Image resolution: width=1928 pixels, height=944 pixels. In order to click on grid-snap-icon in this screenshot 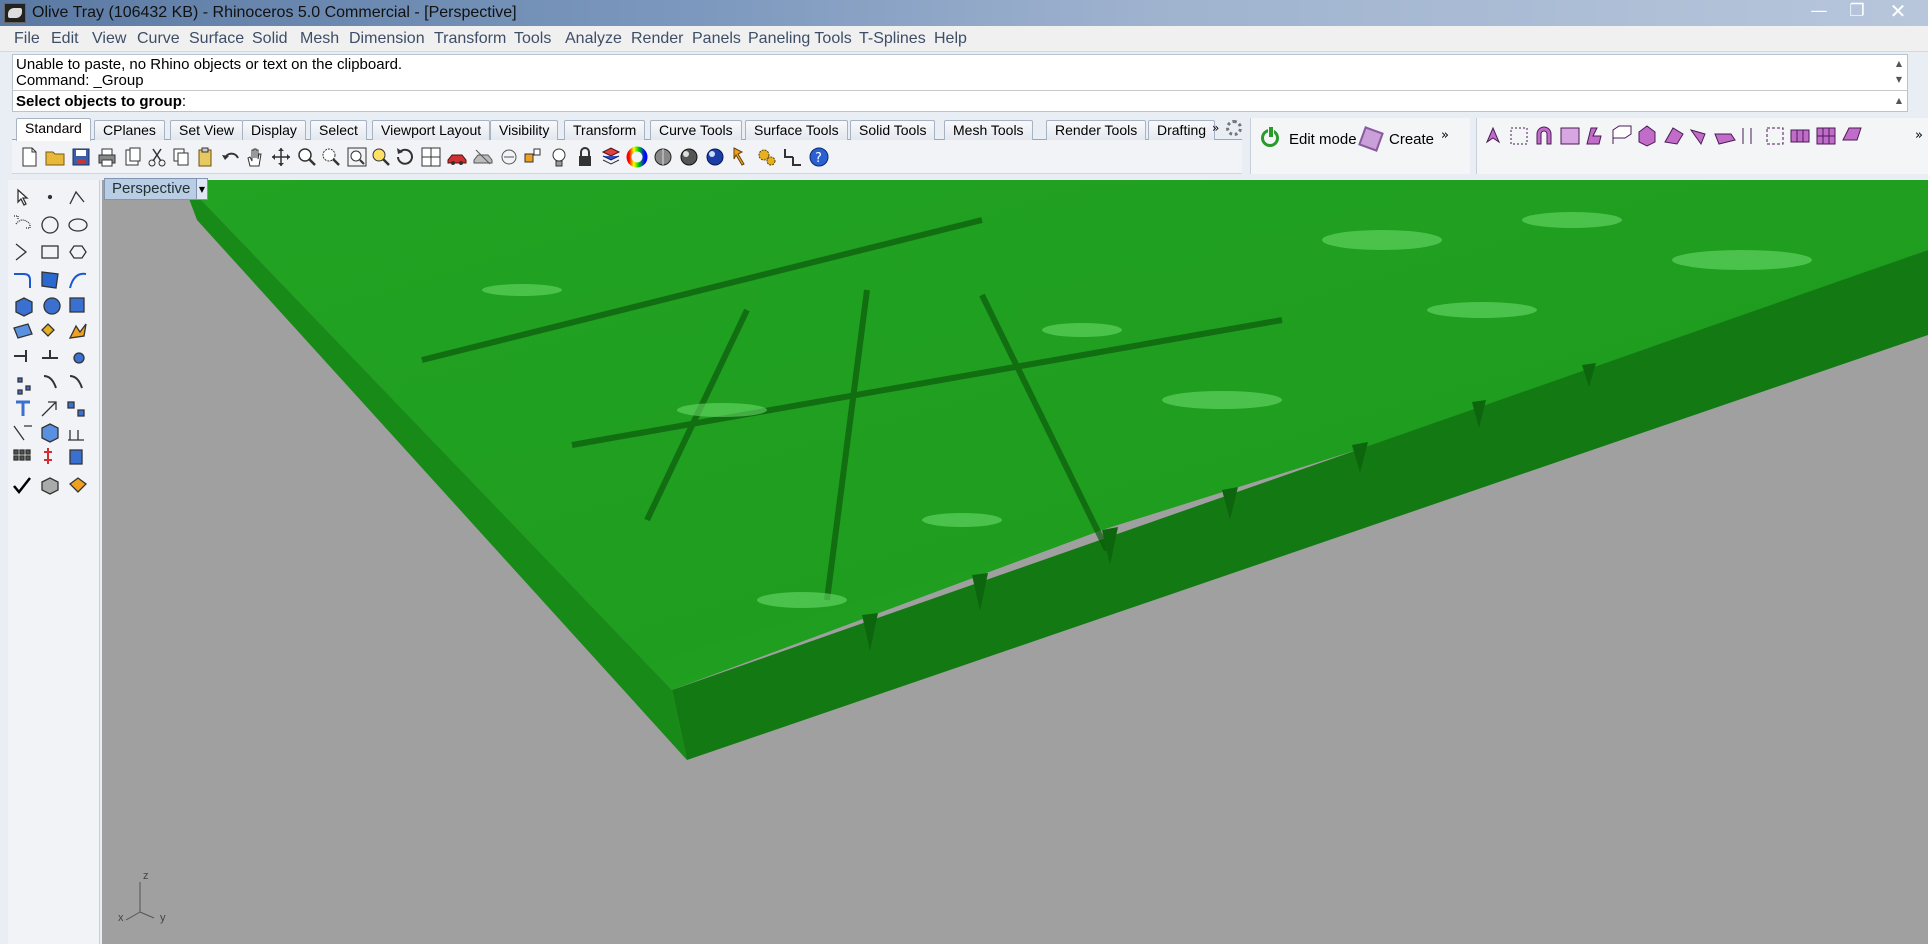, I will do `click(793, 157)`.